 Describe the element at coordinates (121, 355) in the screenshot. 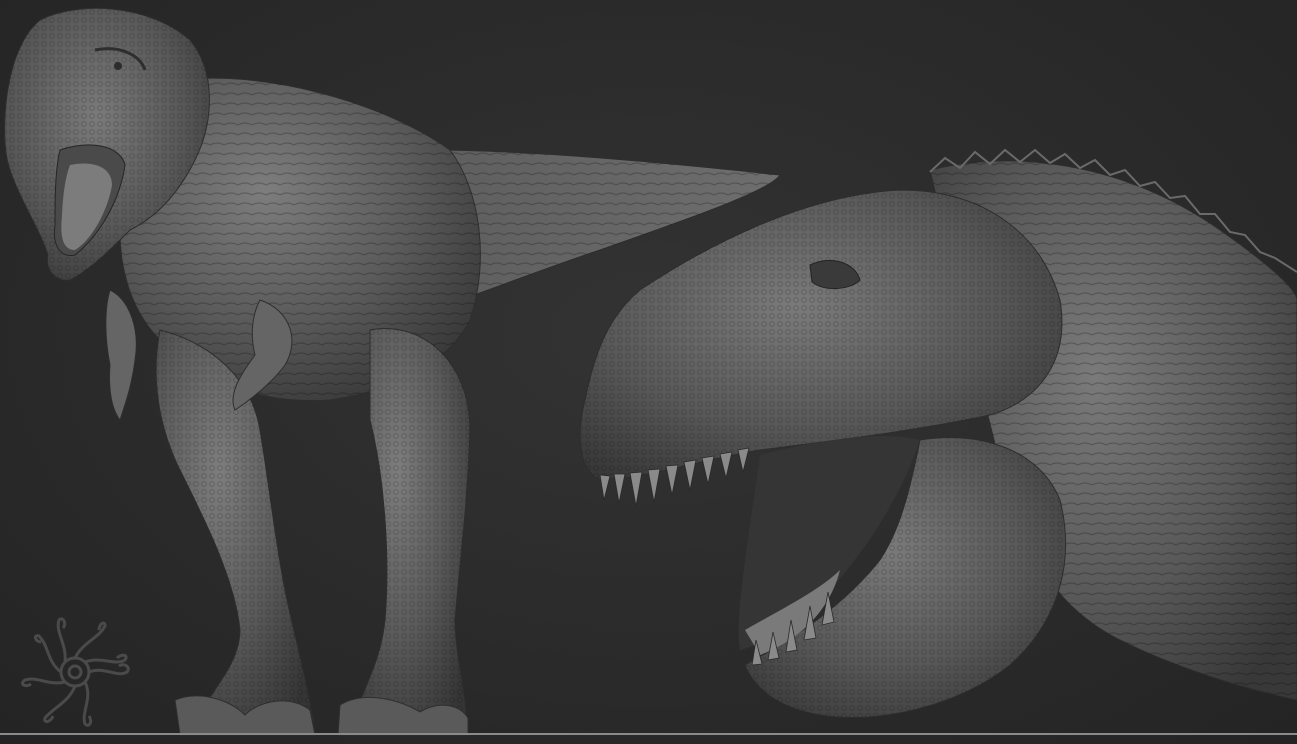

I see `trex-arm-left` at that location.